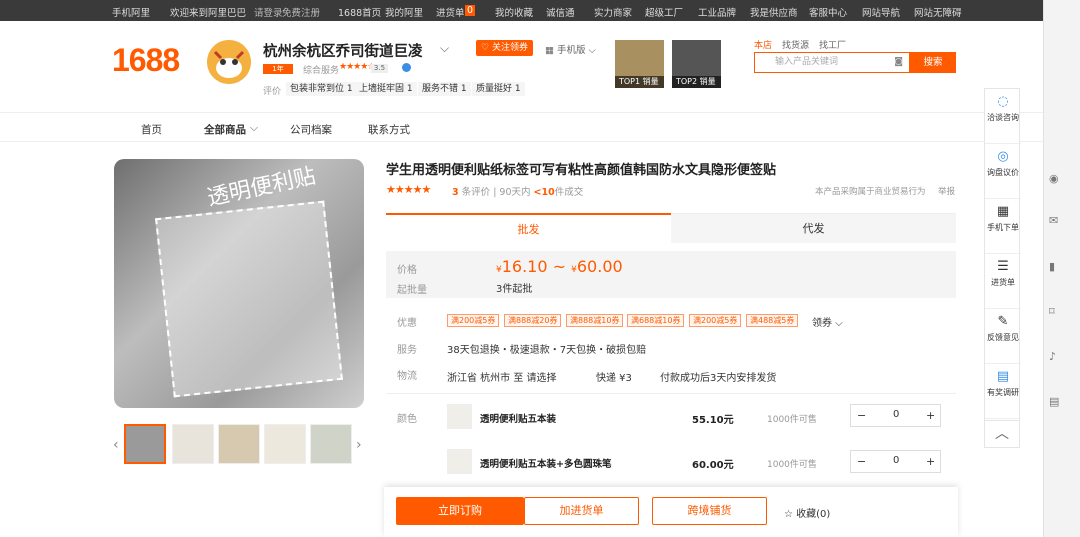 This screenshot has width=1080, height=537. Describe the element at coordinates (1003, 156) in the screenshot. I see `inquiry-icon: ◎` at that location.